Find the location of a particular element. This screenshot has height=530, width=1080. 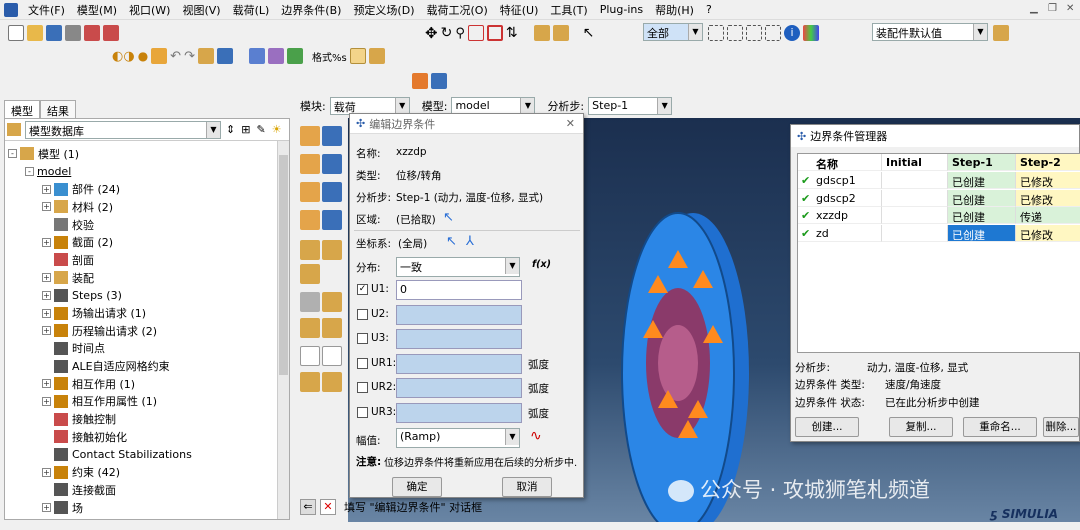

tree-row: ALE自适应网格约束 is located at coordinates (148, 366).